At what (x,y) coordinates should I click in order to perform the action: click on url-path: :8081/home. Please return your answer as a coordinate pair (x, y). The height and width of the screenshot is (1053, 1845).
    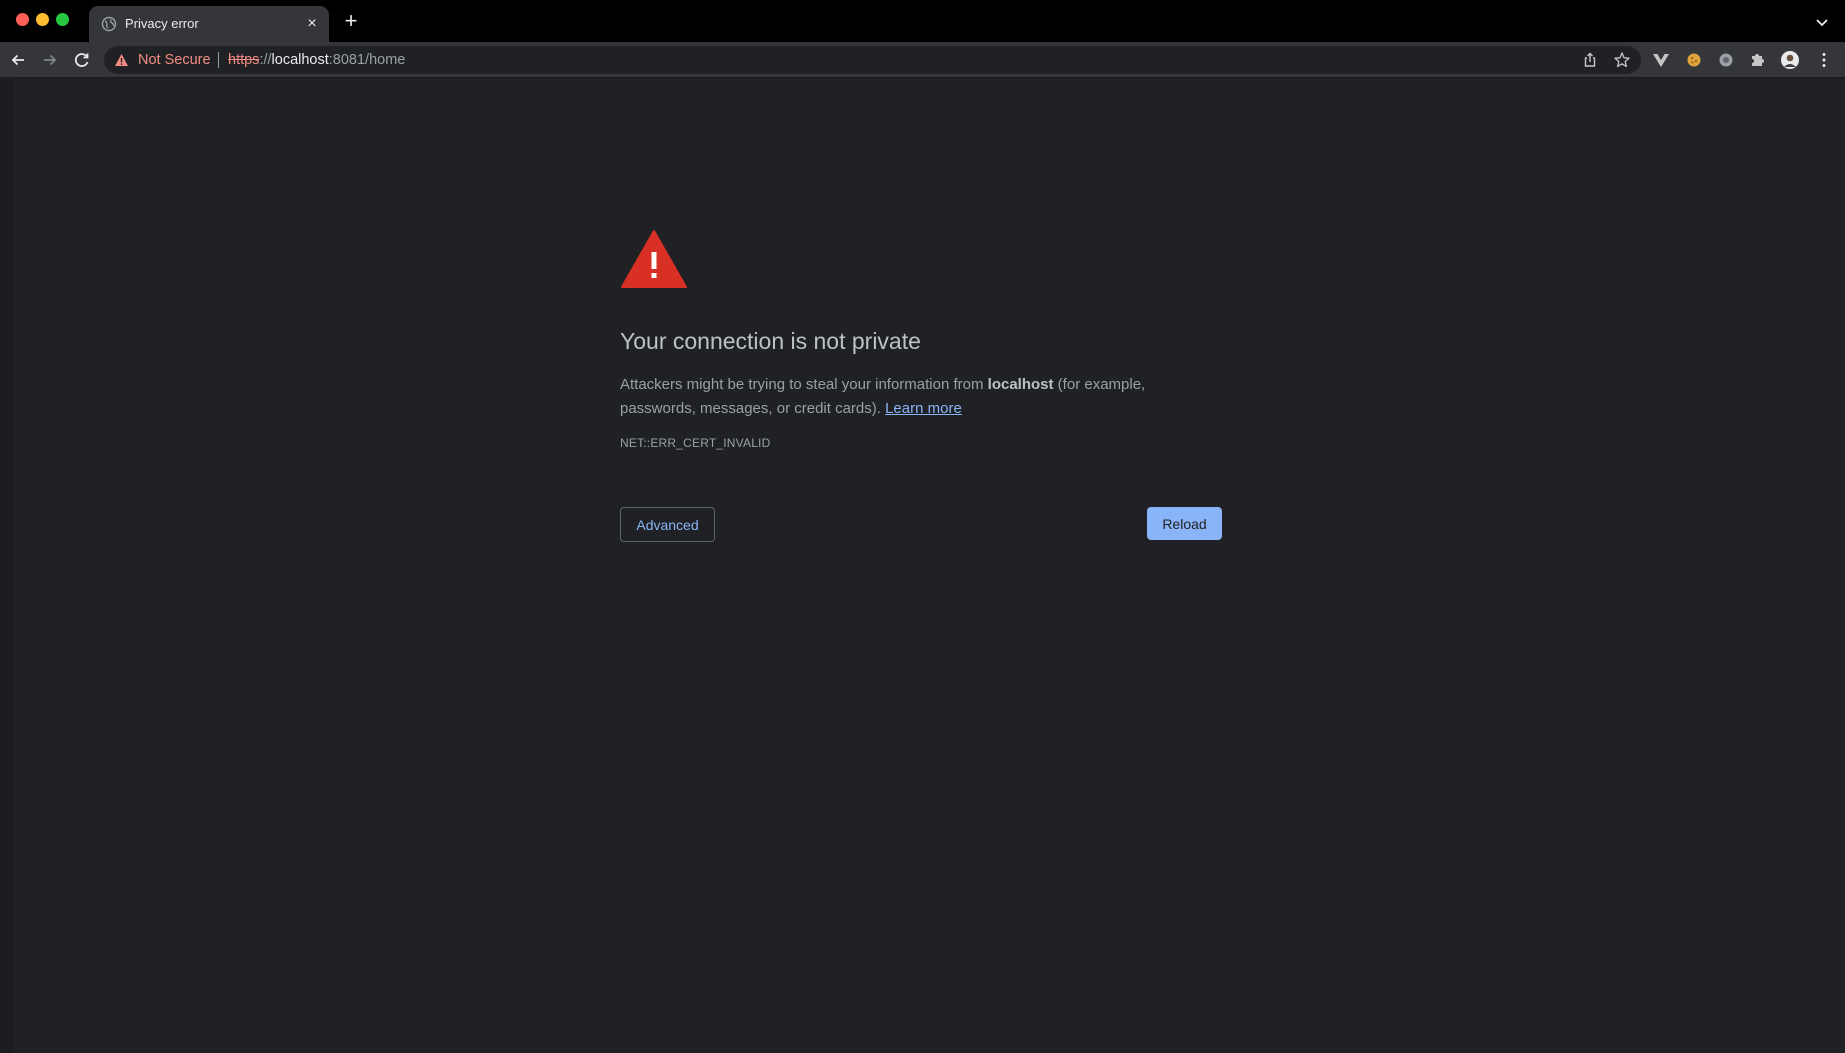
    Looking at the image, I should click on (367, 60).